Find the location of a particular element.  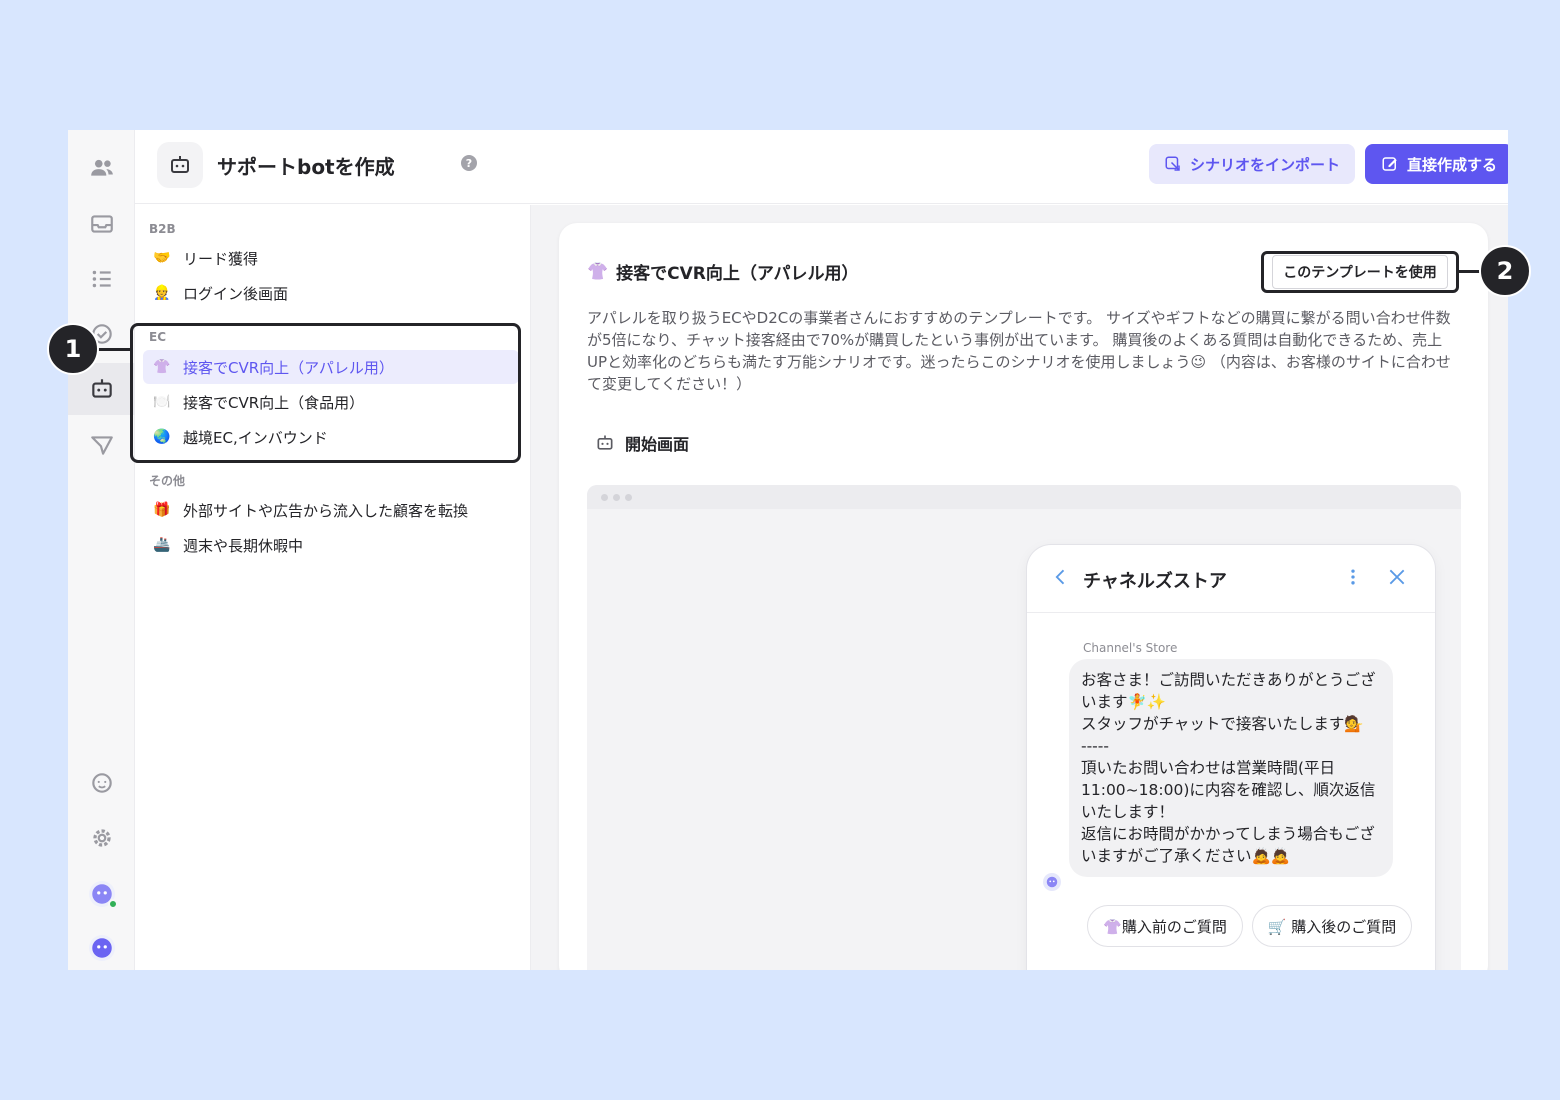

messenger-title: チャネルズストア is located at coordinates (1155, 581).